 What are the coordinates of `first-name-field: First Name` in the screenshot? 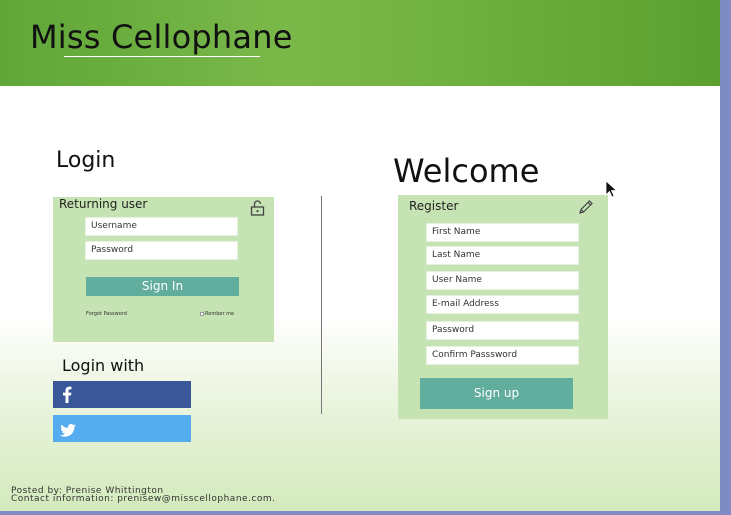 It's located at (502, 232).